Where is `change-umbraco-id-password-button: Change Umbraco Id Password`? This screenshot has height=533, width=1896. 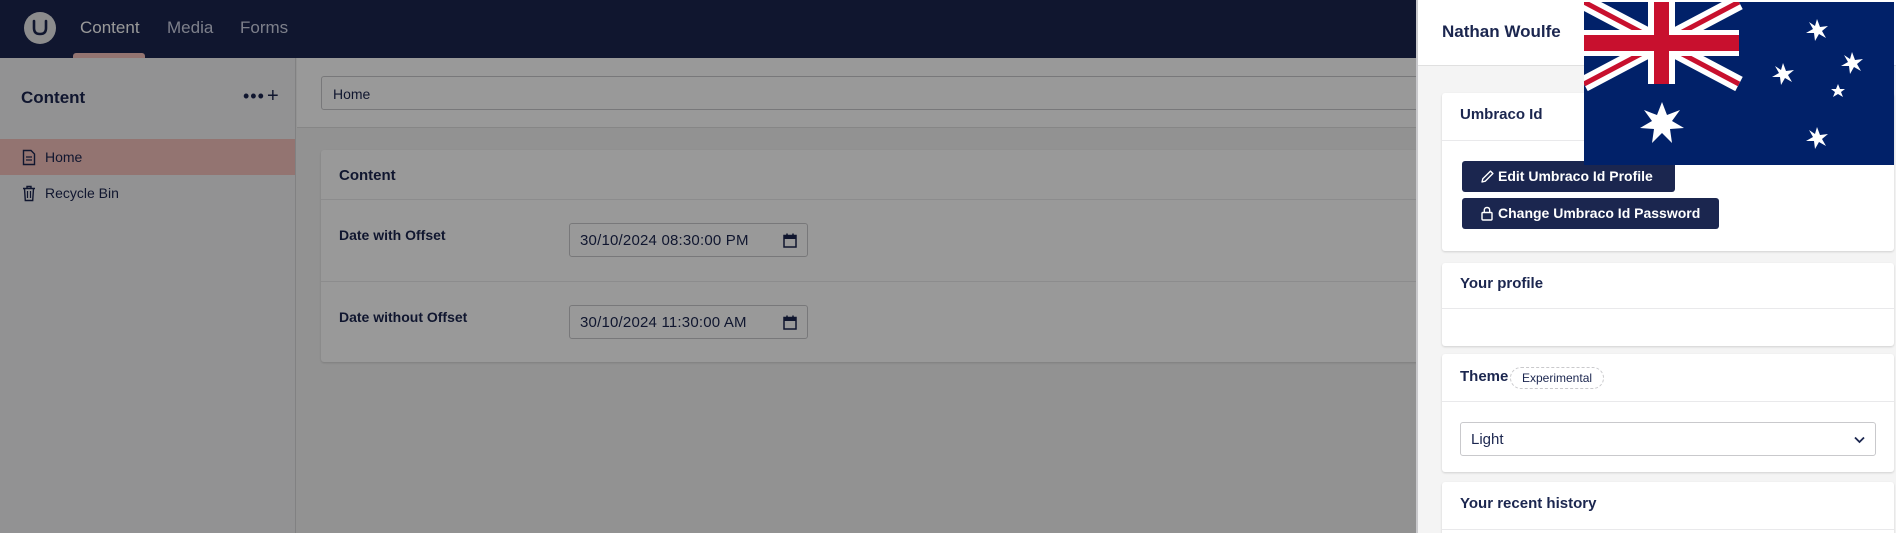
change-umbraco-id-password-button: Change Umbraco Id Password is located at coordinates (1590, 213).